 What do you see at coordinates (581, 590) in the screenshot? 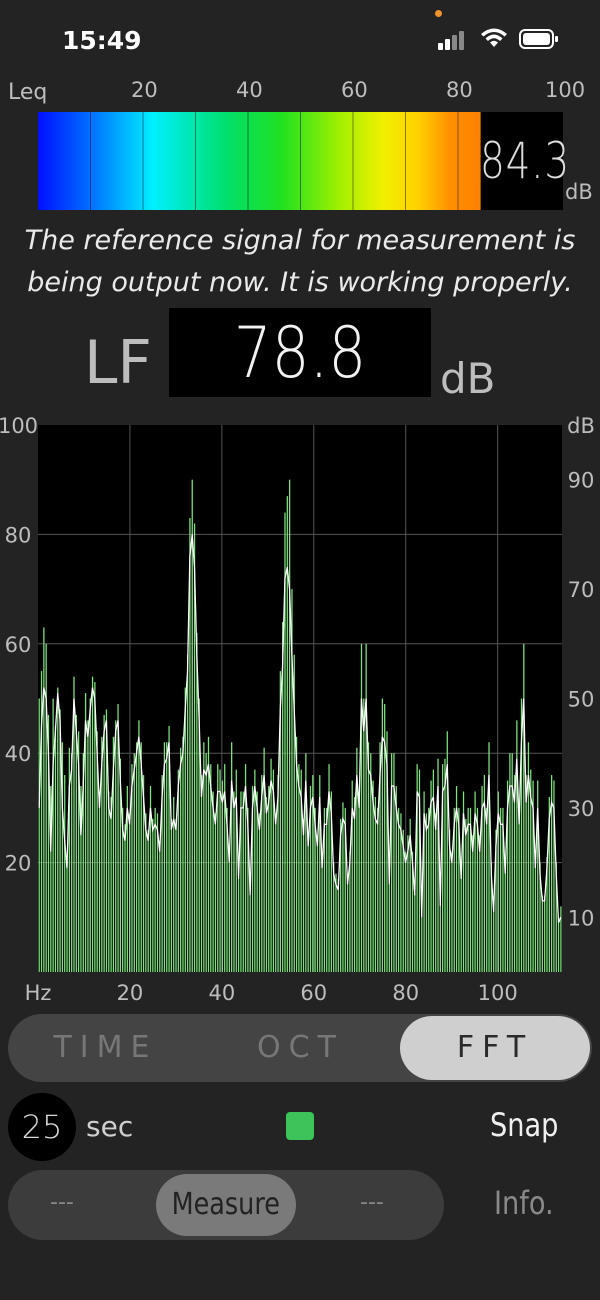
I see `y-tick-label-right: 70` at bounding box center [581, 590].